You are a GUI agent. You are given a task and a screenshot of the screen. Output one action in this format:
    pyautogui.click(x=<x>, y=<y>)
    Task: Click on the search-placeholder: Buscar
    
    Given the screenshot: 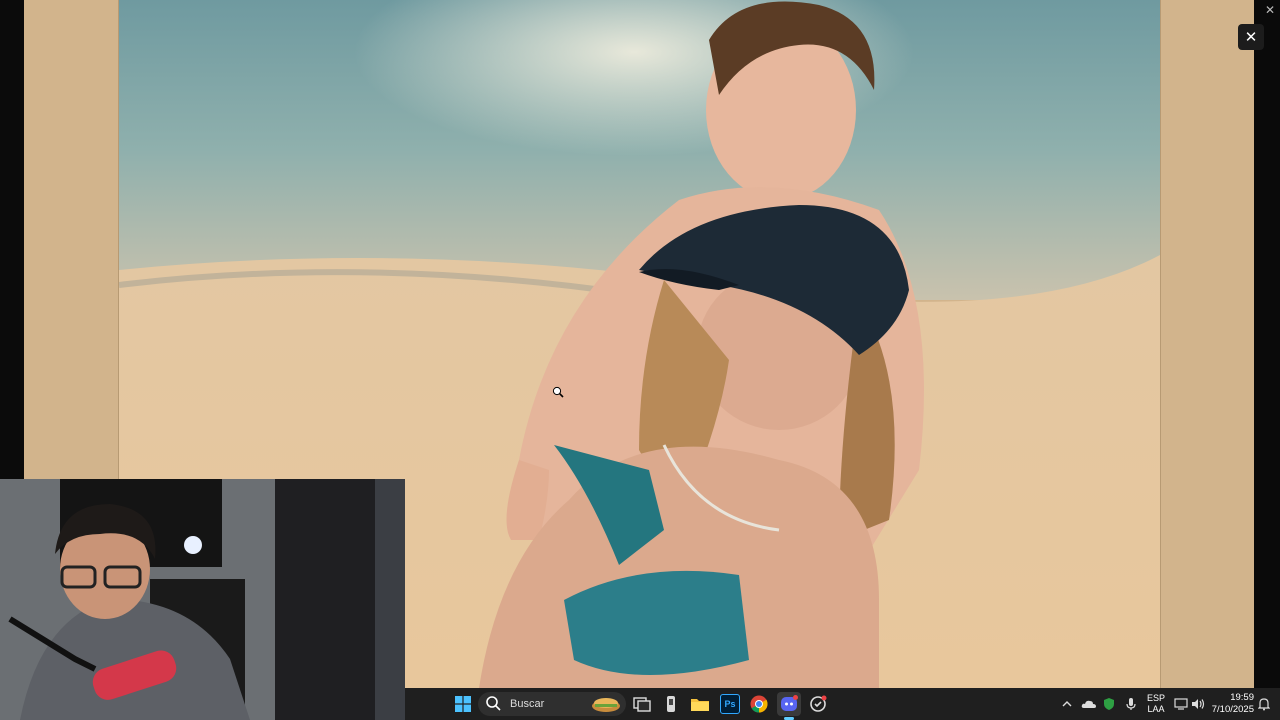 What is the action you would take?
    pyautogui.click(x=527, y=704)
    